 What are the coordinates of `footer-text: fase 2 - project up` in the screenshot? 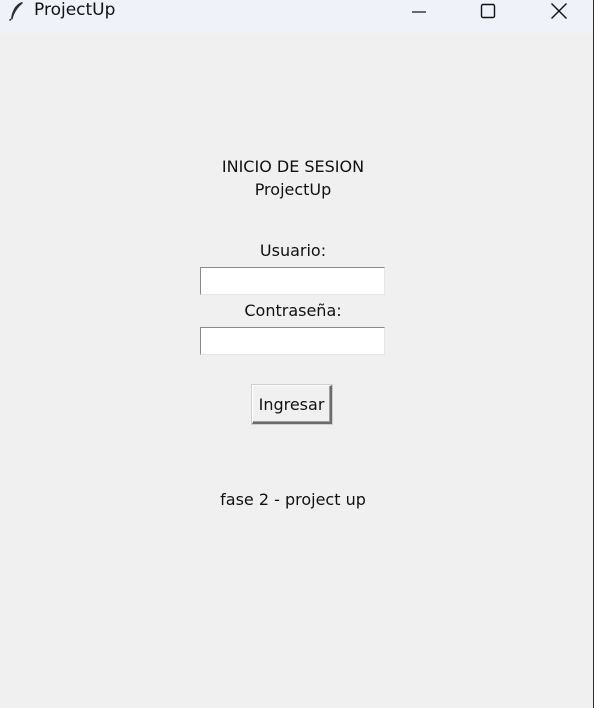 It's located at (293, 499).